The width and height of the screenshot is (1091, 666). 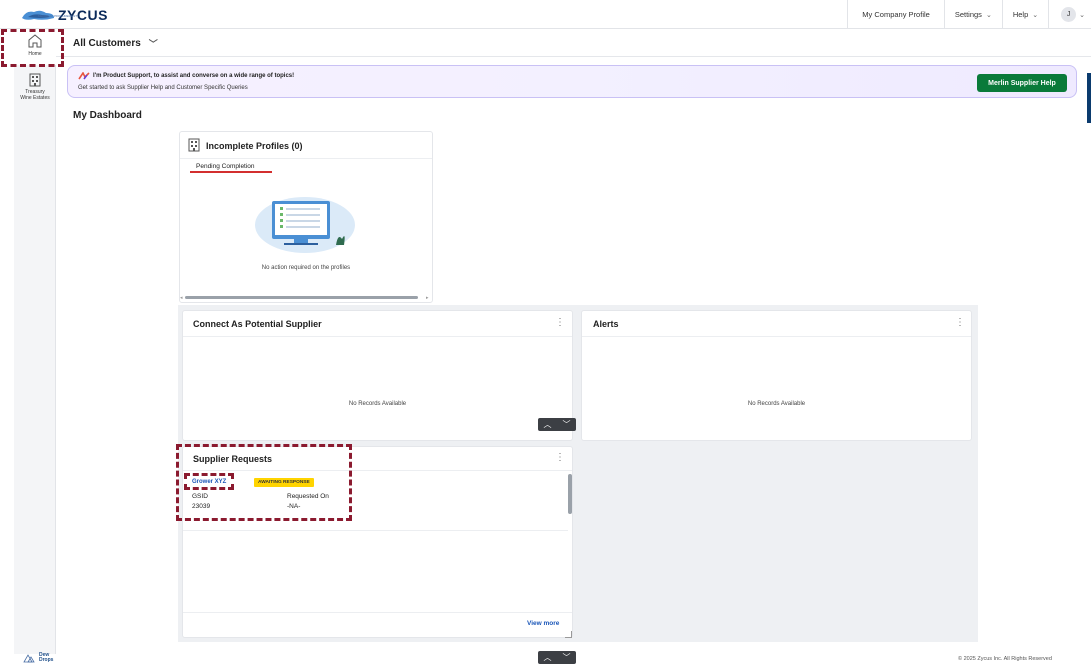 I want to click on monitor-checklist-illustration, so click(x=305, y=225).